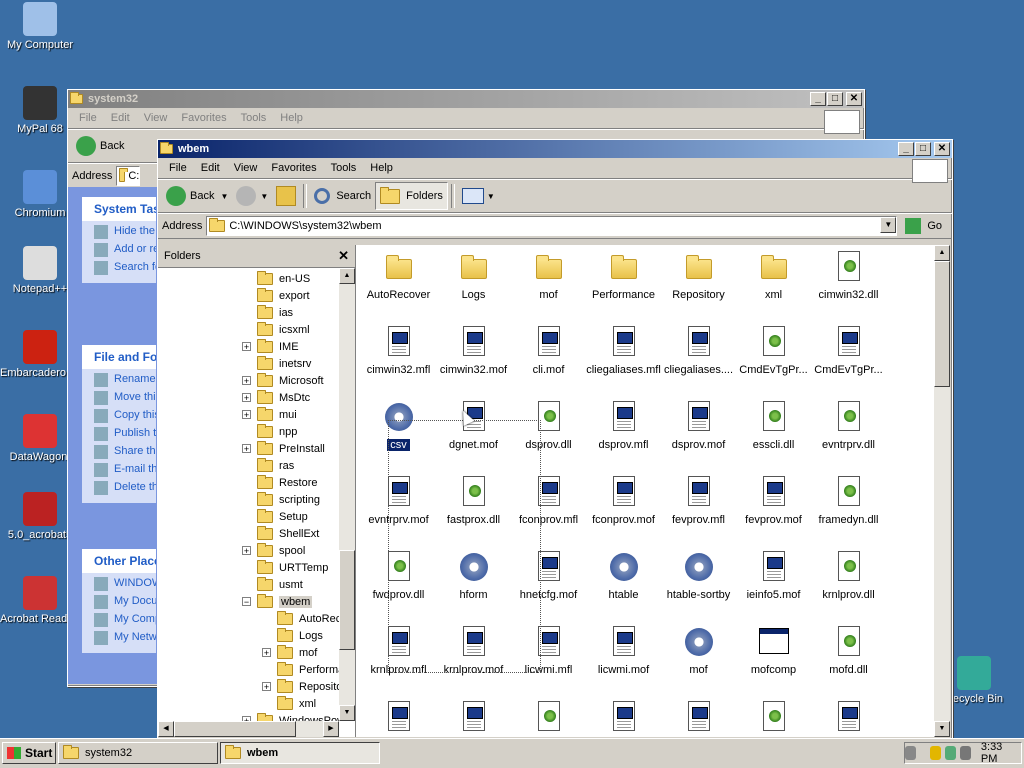  Describe the element at coordinates (125, 488) in the screenshot. I see `task-link: Delete this file` at that location.